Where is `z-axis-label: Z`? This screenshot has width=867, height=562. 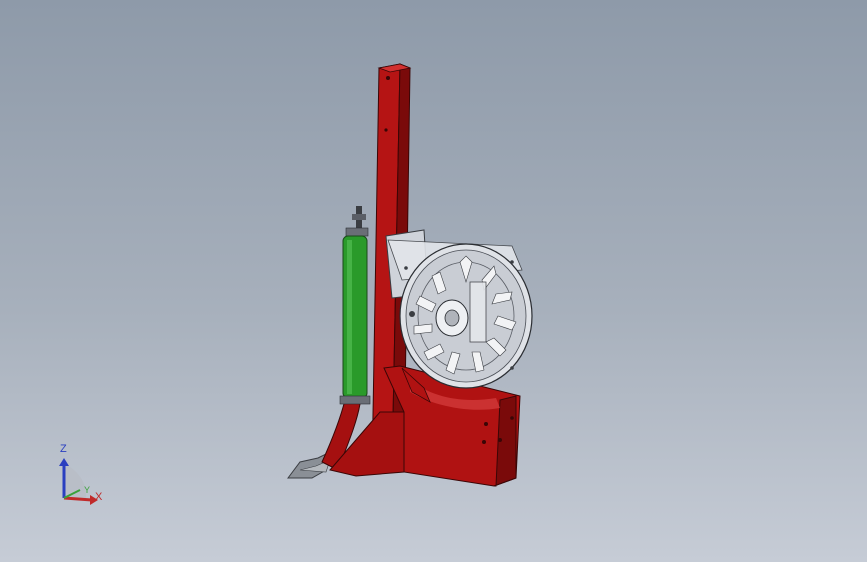 z-axis-label: Z is located at coordinates (63, 449).